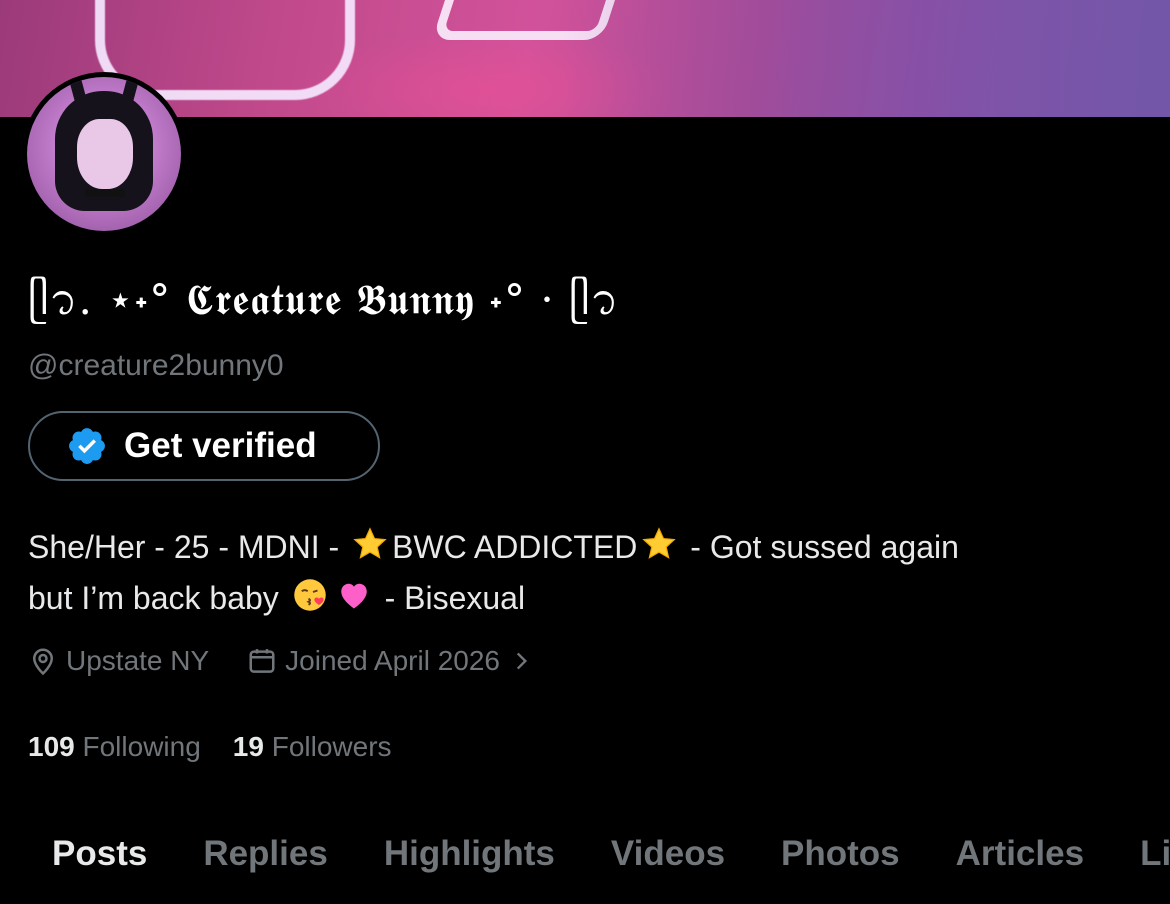  I want to click on tab-videos: Videos, so click(668, 858).